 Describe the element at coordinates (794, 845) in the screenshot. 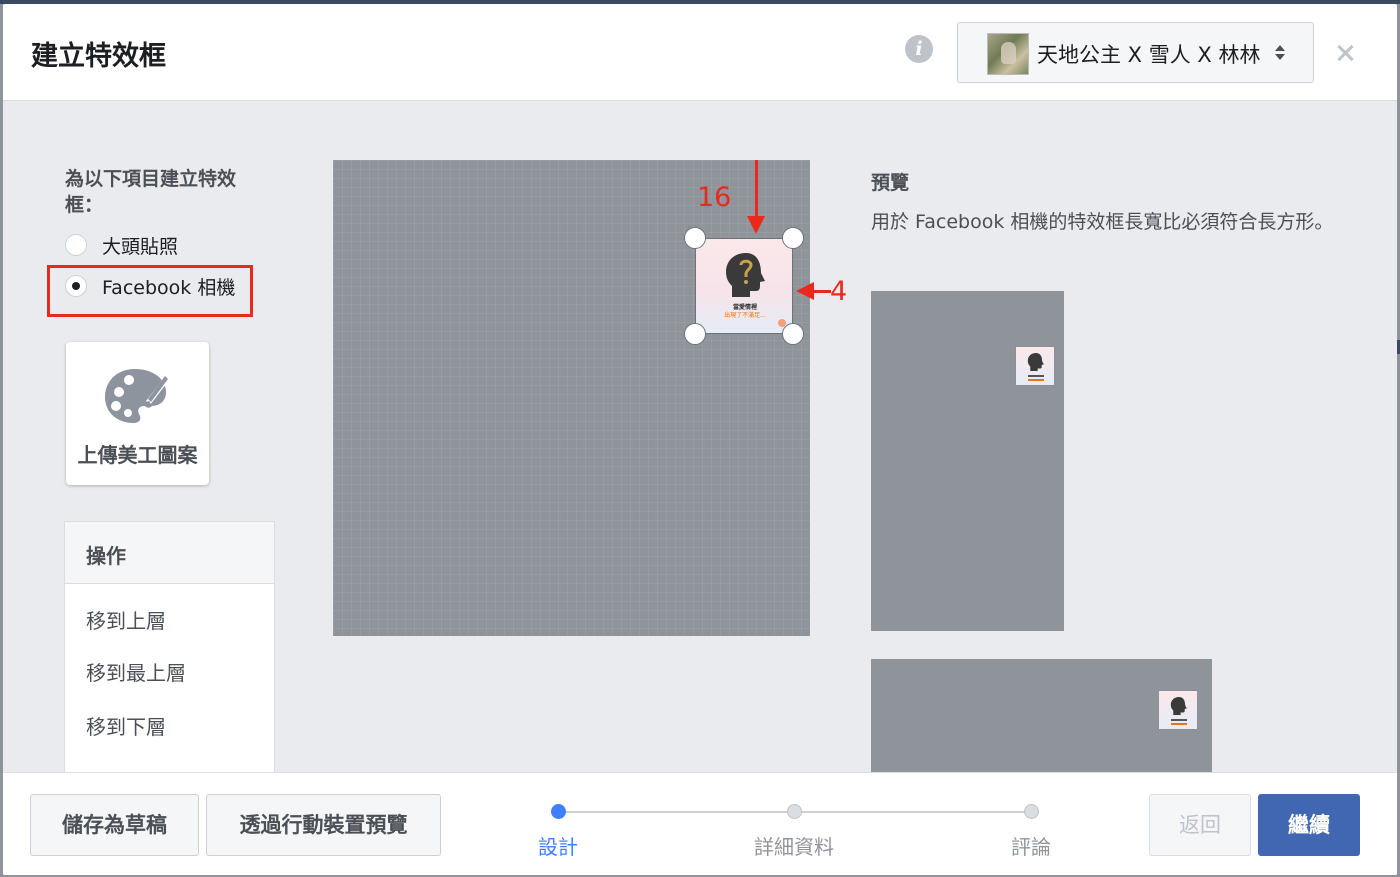

I see `step-label-details: 詳細資料` at that location.